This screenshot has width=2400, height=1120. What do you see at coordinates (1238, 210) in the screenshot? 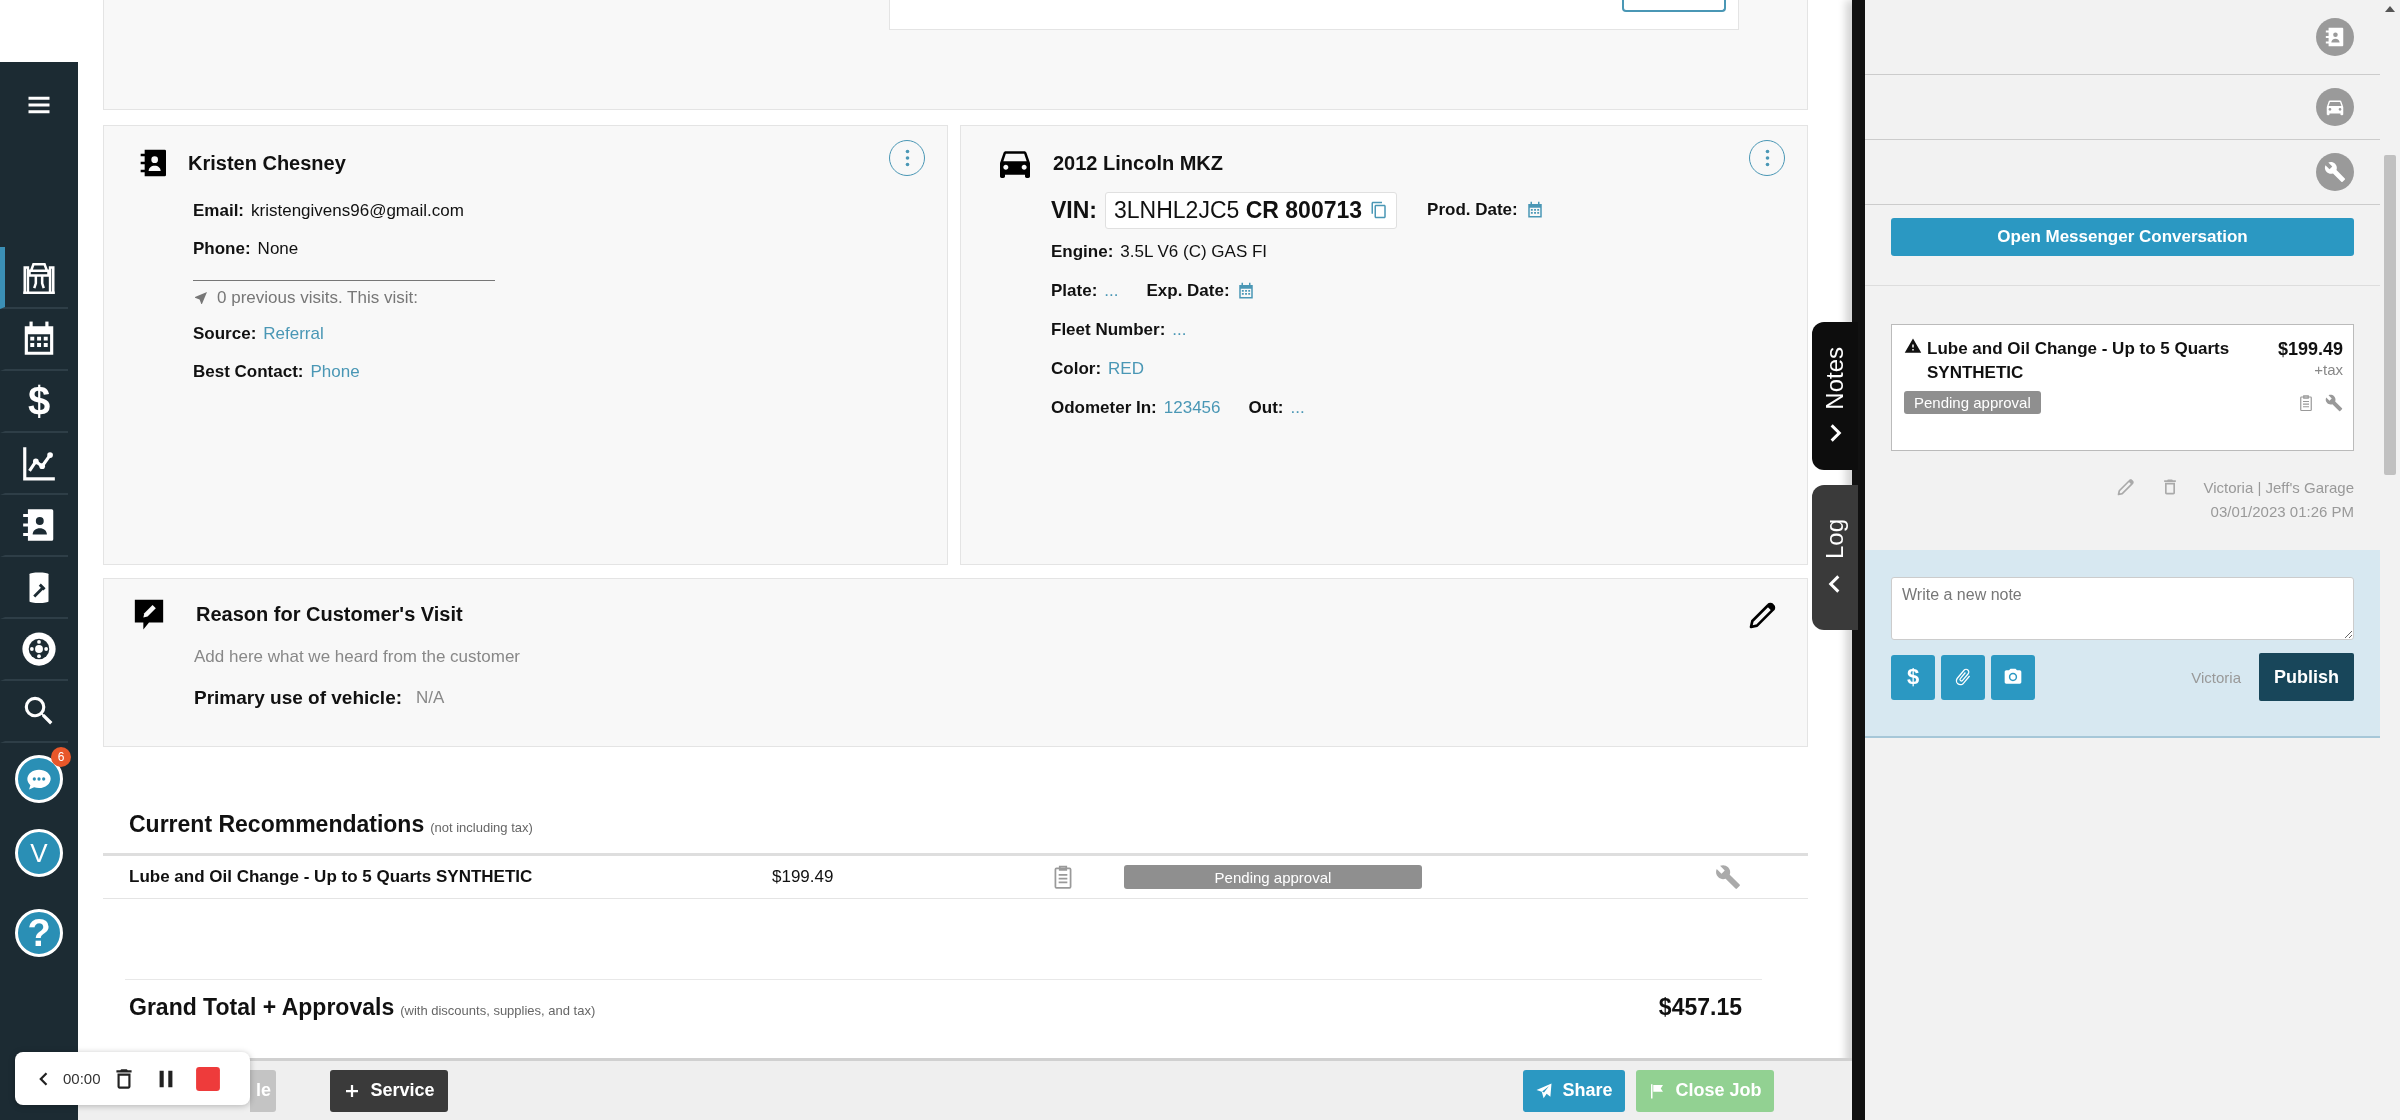
I see `vin-value: 3LNHL2JC5 CR 800713` at bounding box center [1238, 210].